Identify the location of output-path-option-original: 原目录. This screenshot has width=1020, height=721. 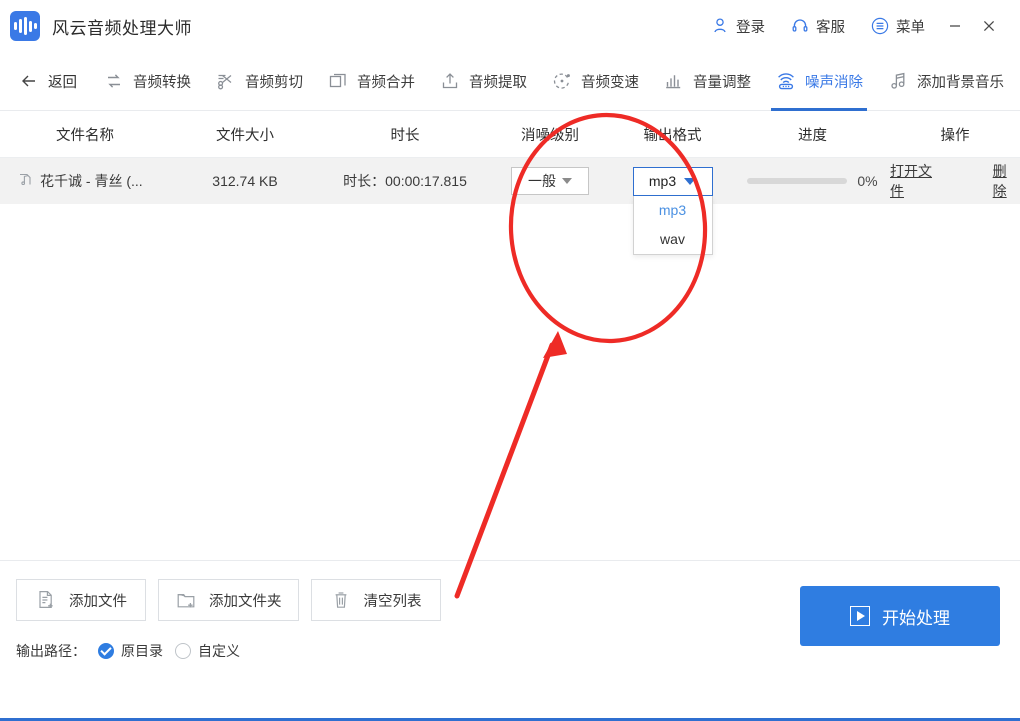
(130, 651).